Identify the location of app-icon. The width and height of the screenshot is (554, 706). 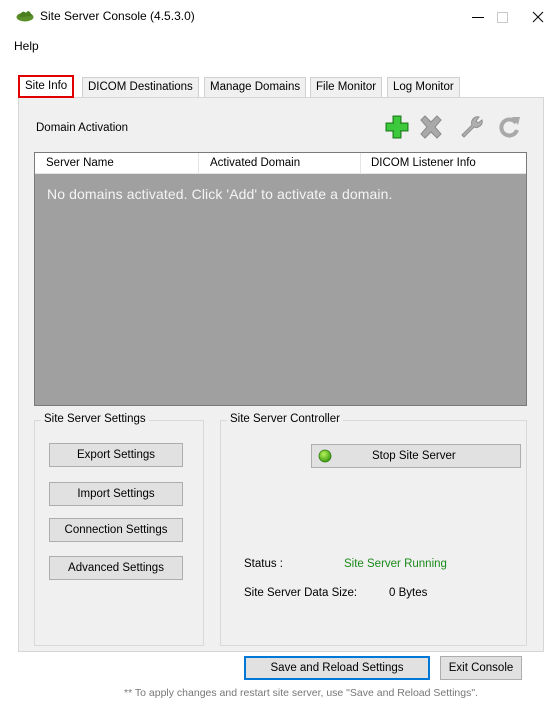
(25, 16).